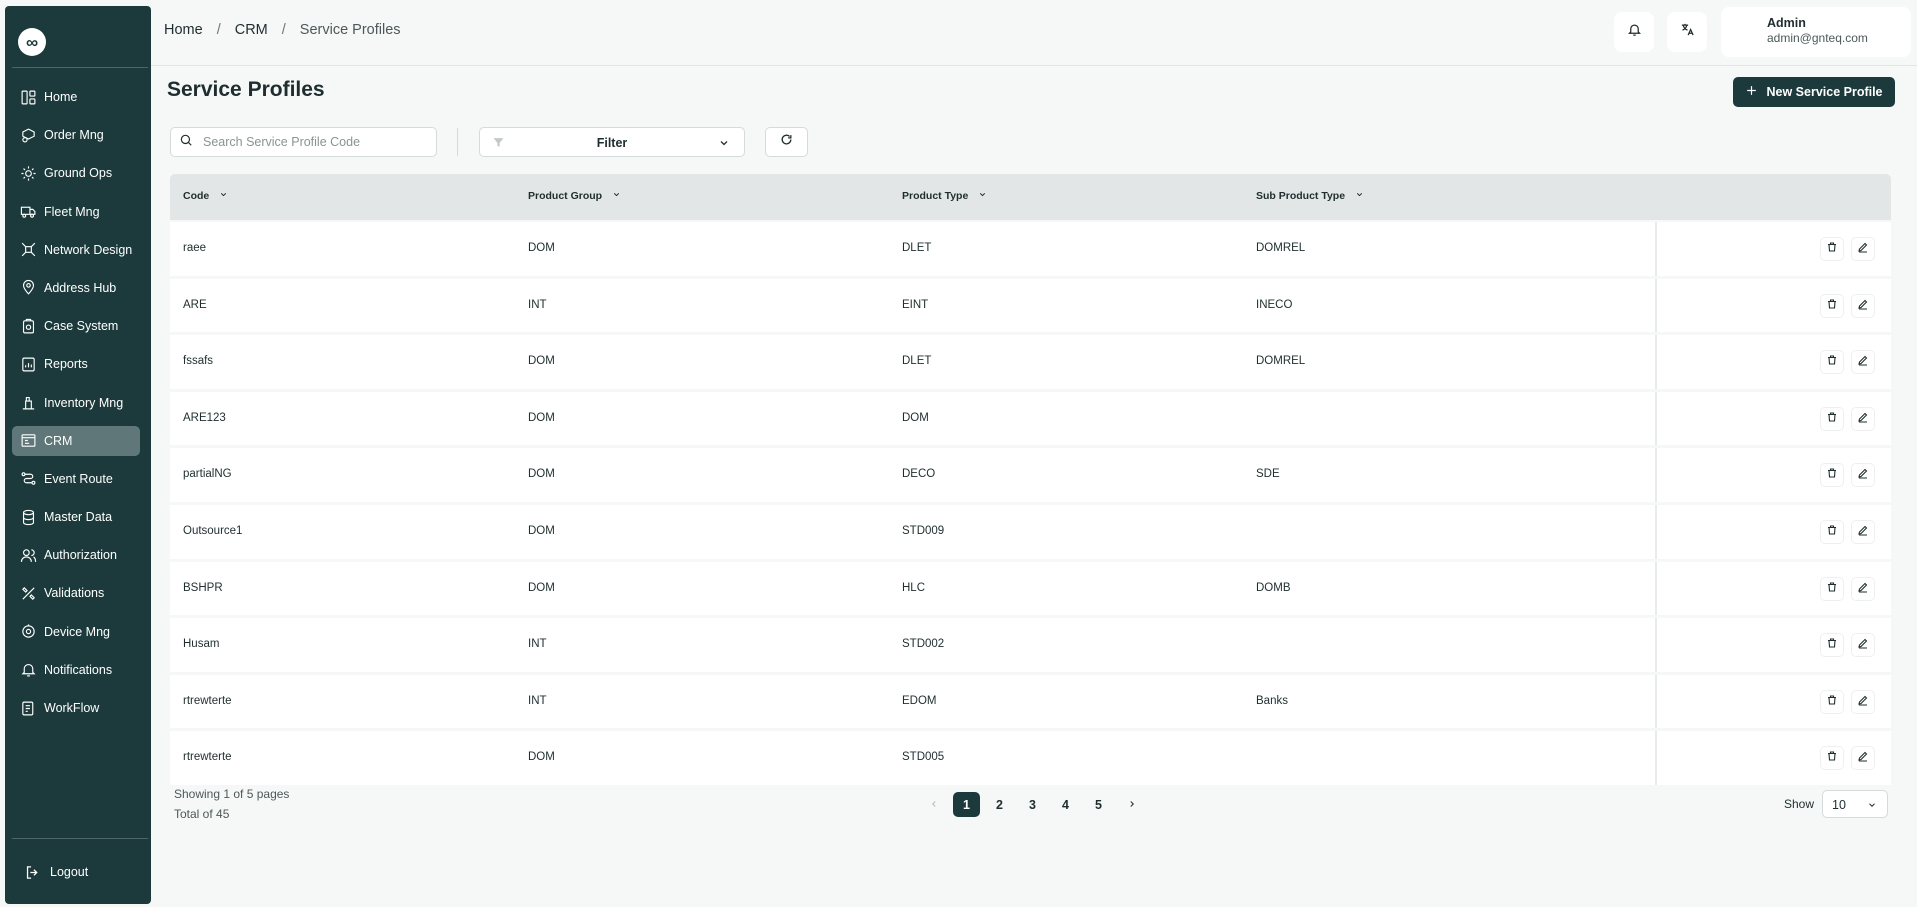 The height and width of the screenshot is (907, 1917). Describe the element at coordinates (76, 212) in the screenshot. I see `sidebar-item-fleet-mng: Fleet Mng` at that location.